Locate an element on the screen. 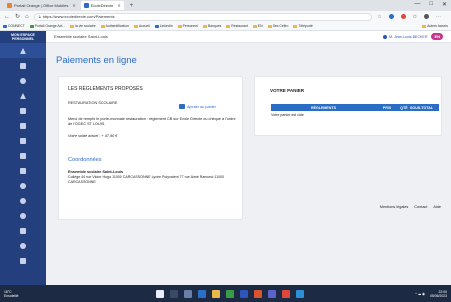 This screenshot has height=302, width=451. bookmark-item: Authentification is located at coordinates (114, 26).